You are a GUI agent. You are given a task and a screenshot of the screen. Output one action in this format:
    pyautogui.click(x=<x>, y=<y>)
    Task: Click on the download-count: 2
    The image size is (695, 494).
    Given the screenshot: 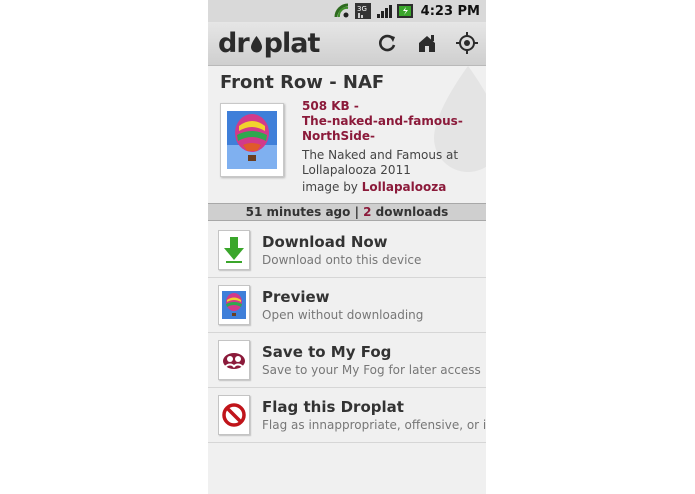 What is the action you would take?
    pyautogui.click(x=367, y=212)
    